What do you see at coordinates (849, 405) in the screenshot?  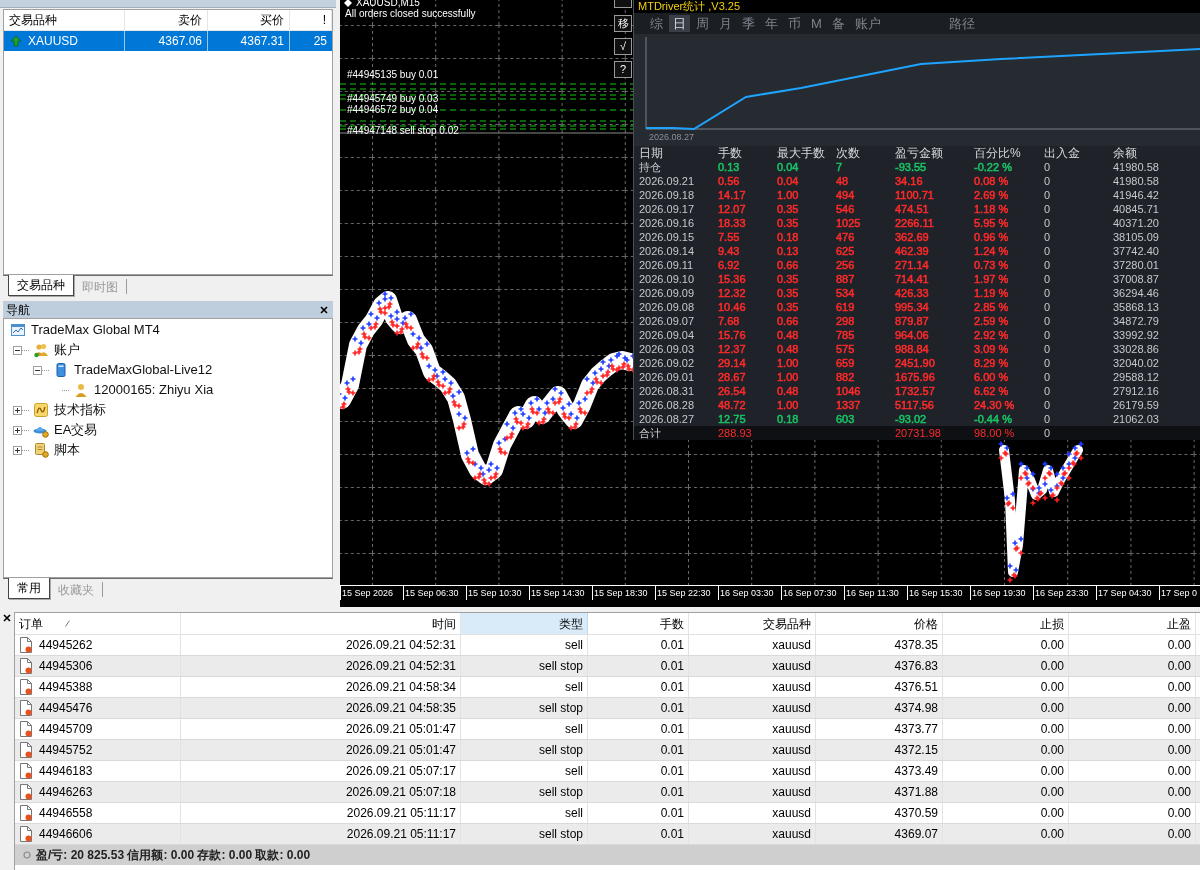 I see `table-cell-text: 1337` at bounding box center [849, 405].